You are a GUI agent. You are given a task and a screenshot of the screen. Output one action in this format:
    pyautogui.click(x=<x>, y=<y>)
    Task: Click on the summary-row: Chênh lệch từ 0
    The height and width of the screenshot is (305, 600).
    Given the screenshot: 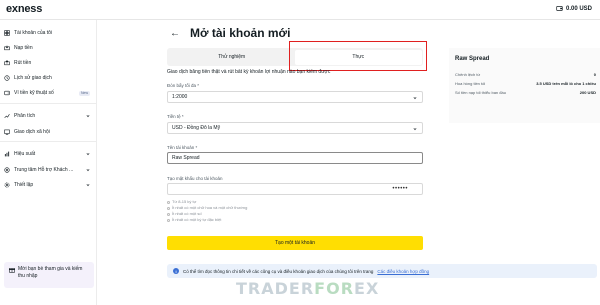 What is the action you would take?
    pyautogui.click(x=525, y=74)
    